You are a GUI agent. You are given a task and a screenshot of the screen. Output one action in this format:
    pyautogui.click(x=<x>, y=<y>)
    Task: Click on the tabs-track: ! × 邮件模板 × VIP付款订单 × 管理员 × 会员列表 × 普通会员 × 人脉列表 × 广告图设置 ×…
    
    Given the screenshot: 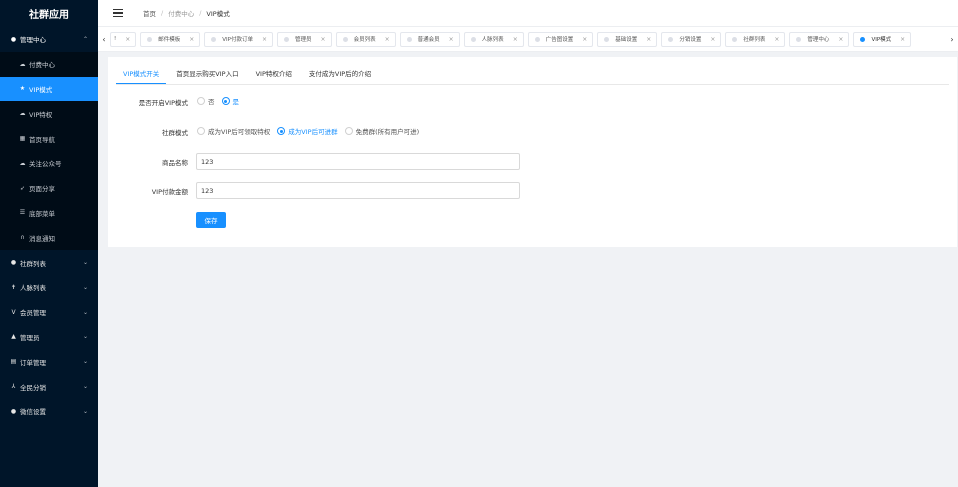 What is the action you would take?
    pyautogui.click(x=528, y=39)
    